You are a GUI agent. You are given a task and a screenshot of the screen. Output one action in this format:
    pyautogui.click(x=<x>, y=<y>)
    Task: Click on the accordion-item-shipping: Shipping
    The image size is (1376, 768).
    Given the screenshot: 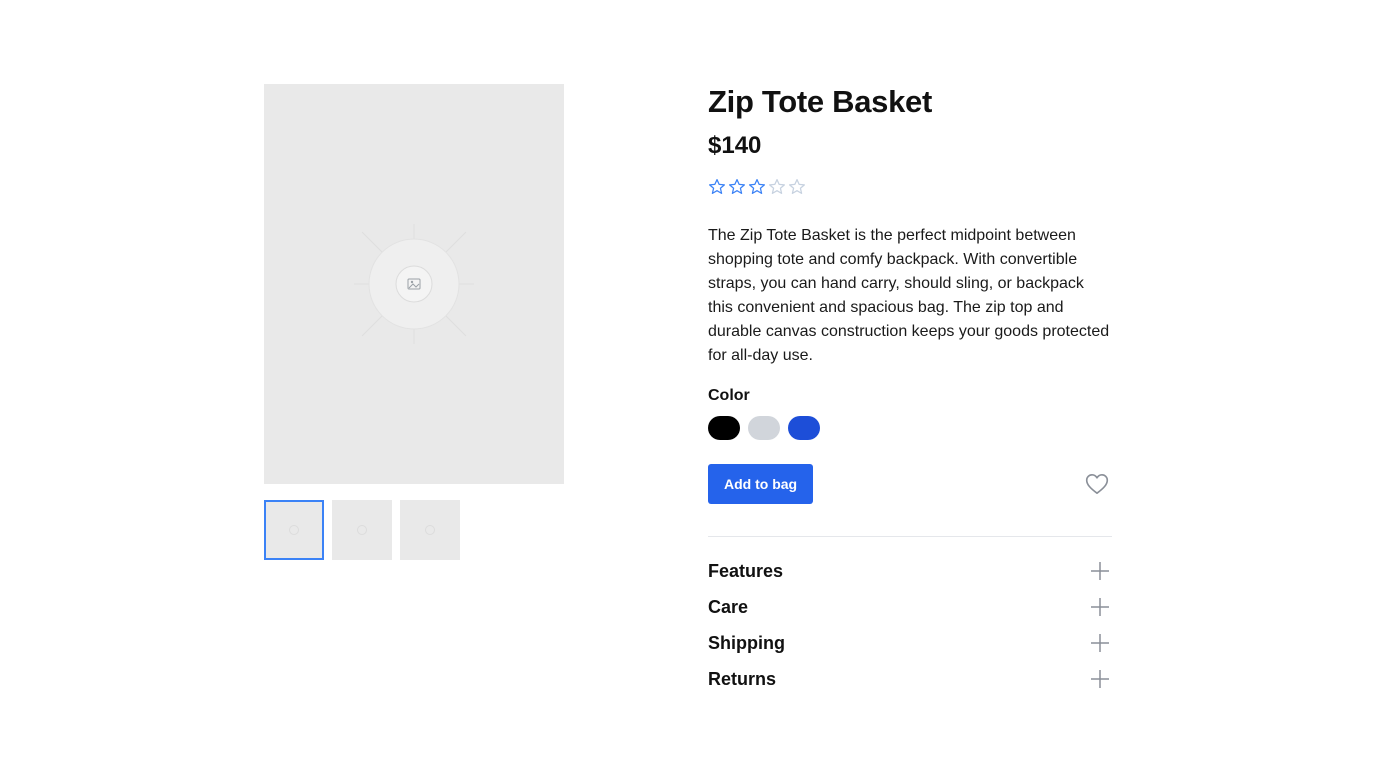 What is the action you would take?
    pyautogui.click(x=910, y=643)
    